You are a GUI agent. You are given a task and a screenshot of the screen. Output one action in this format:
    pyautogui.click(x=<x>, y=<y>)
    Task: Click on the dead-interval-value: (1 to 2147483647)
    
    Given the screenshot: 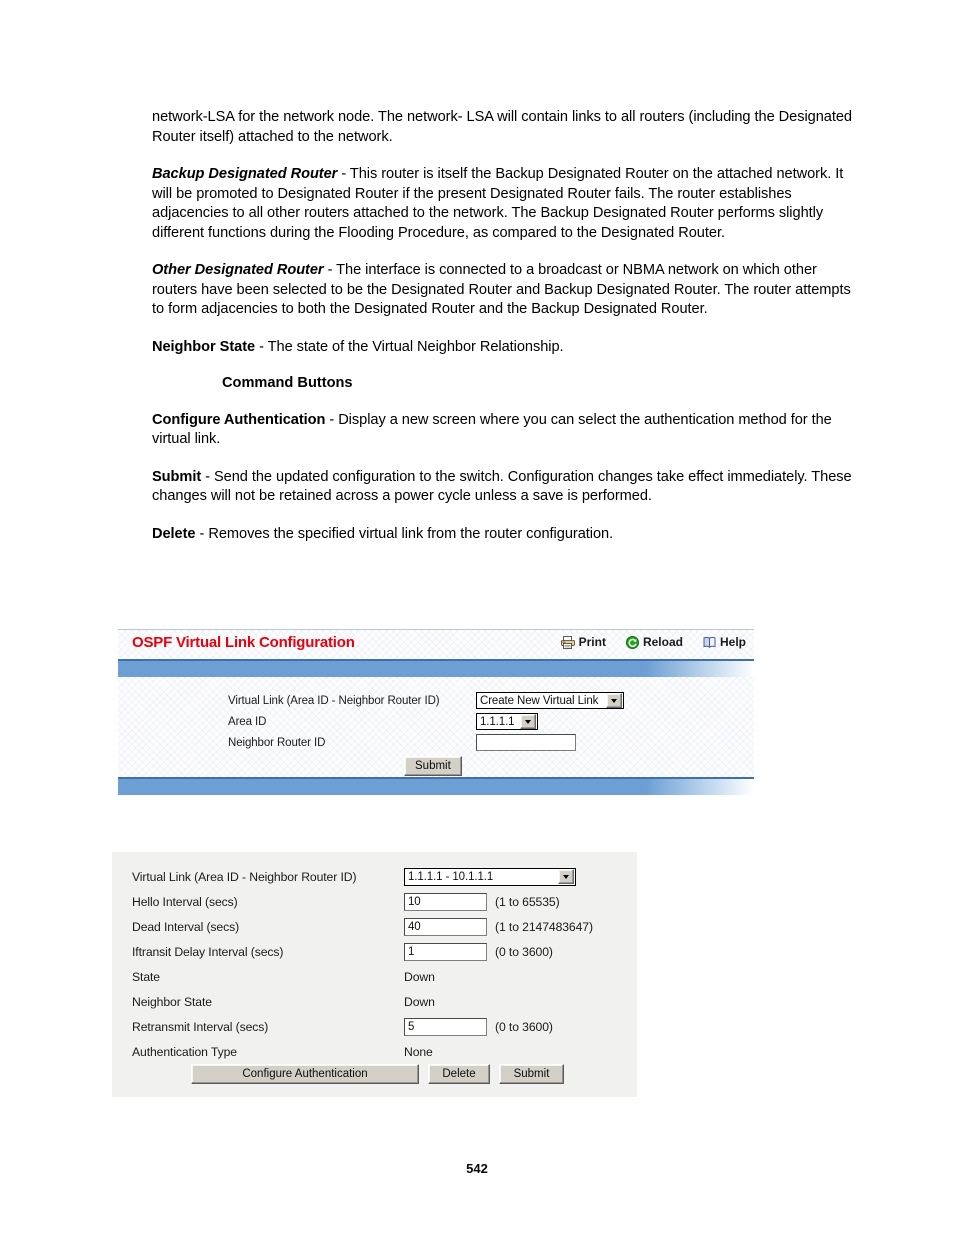 What is the action you would take?
    pyautogui.click(x=498, y=926)
    